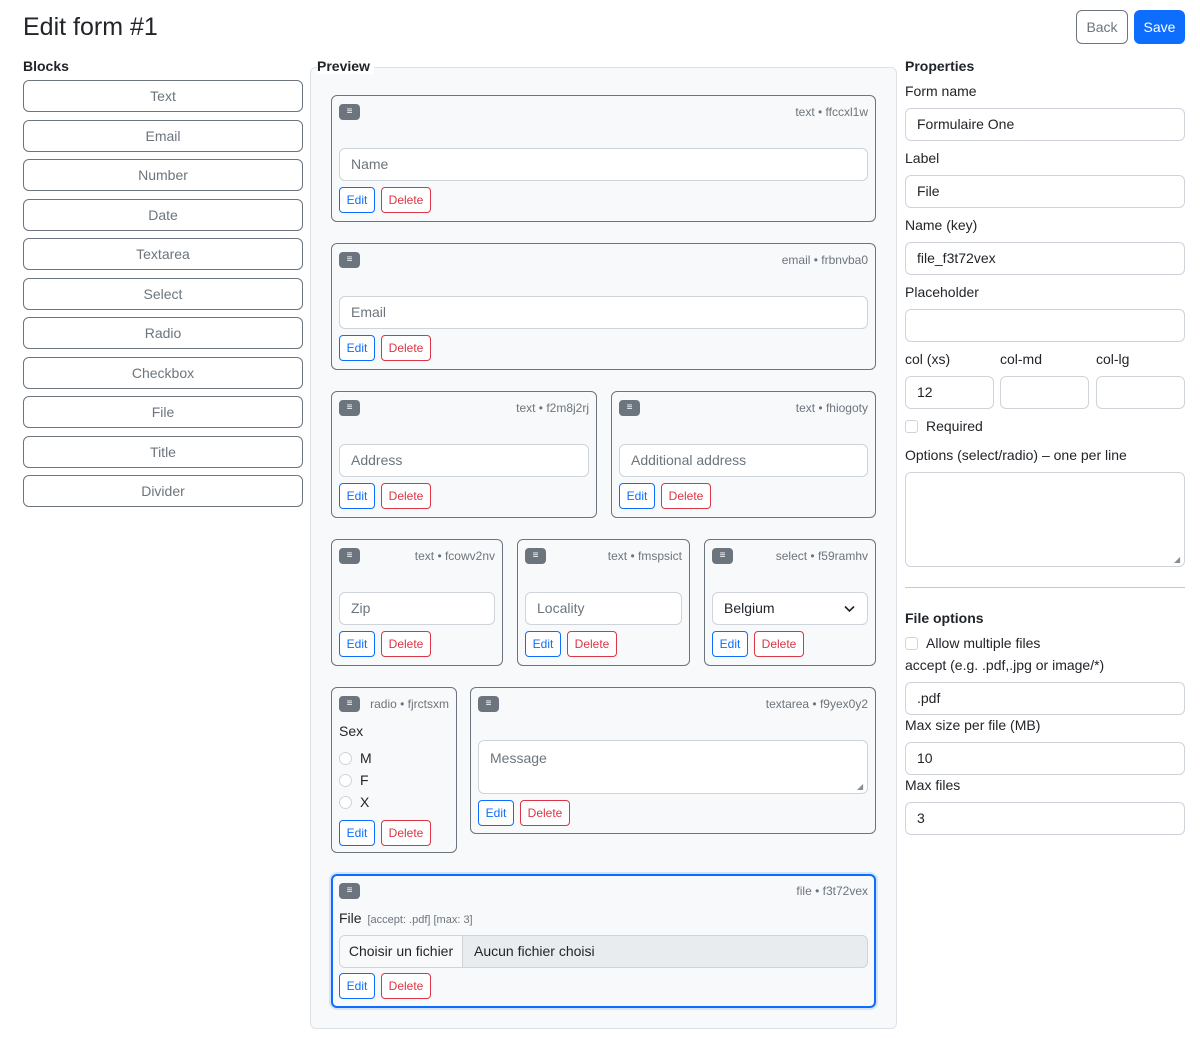  Describe the element at coordinates (354, 802) in the screenshot. I see `radio-option-x: X` at that location.